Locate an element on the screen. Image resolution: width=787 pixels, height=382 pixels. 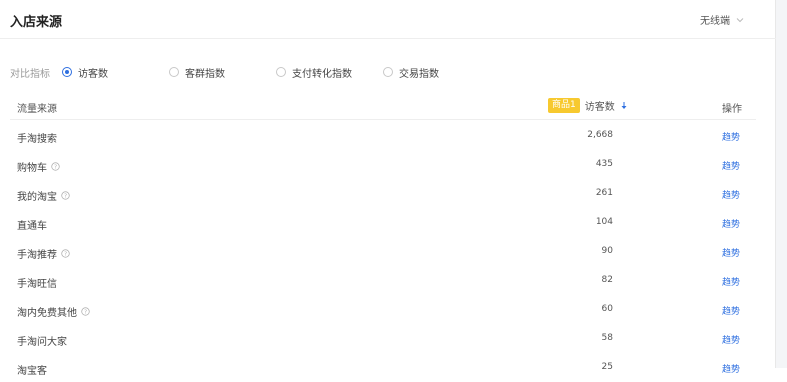
visitor-count: 60 is located at coordinates (607, 309).